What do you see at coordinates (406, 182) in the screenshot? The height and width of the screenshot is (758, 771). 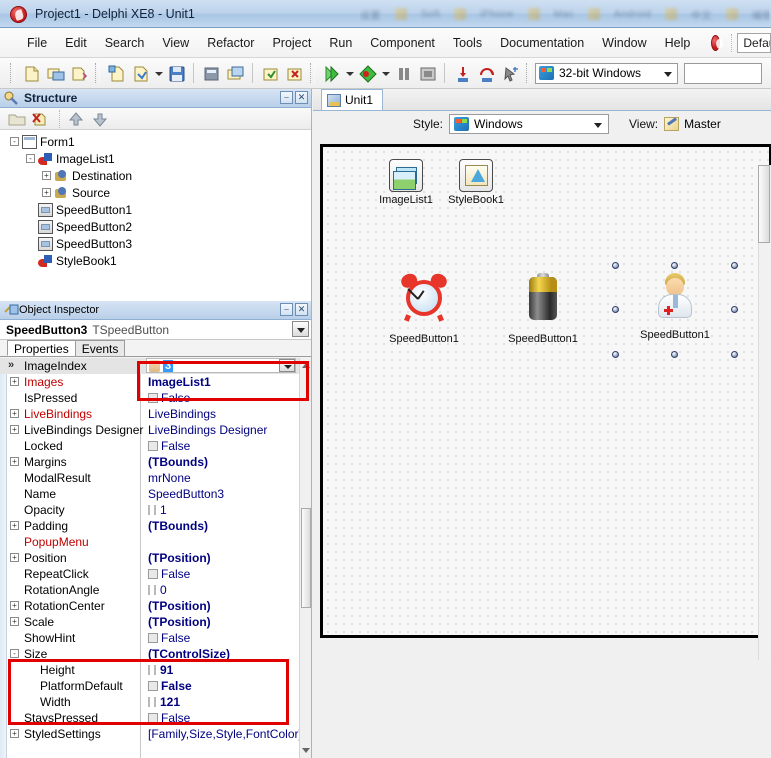 I see `component-imagelist1: ImageList1` at bounding box center [406, 182].